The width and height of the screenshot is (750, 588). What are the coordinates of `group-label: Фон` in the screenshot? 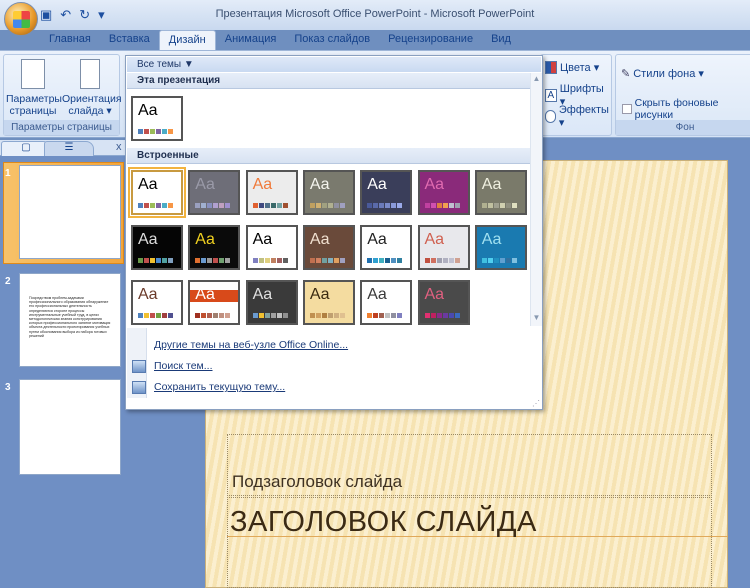 It's located at (683, 127).